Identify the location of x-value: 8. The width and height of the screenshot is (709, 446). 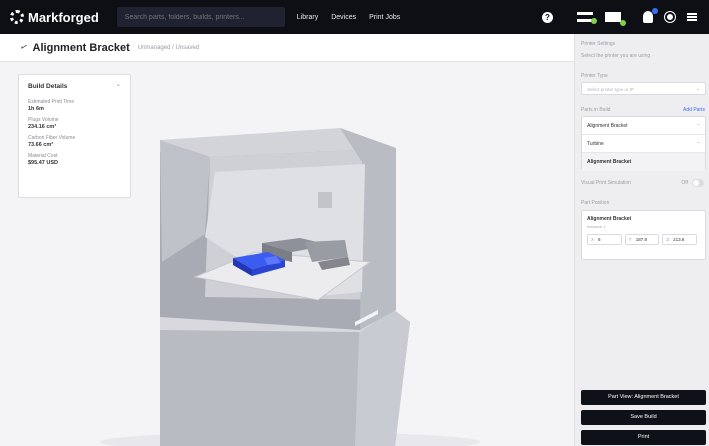
(599, 239).